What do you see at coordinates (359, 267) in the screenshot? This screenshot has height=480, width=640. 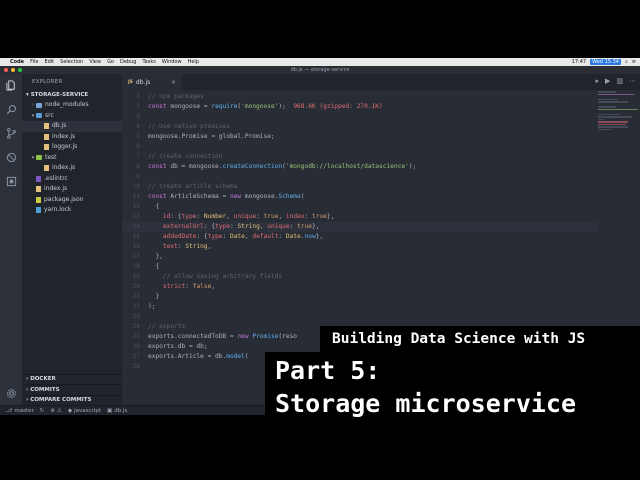 I see `code-line: 18 {` at bounding box center [359, 267].